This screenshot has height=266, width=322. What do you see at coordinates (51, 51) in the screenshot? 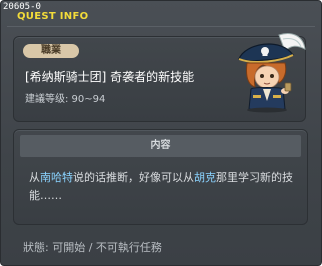
I see `job-badge: 職業` at bounding box center [51, 51].